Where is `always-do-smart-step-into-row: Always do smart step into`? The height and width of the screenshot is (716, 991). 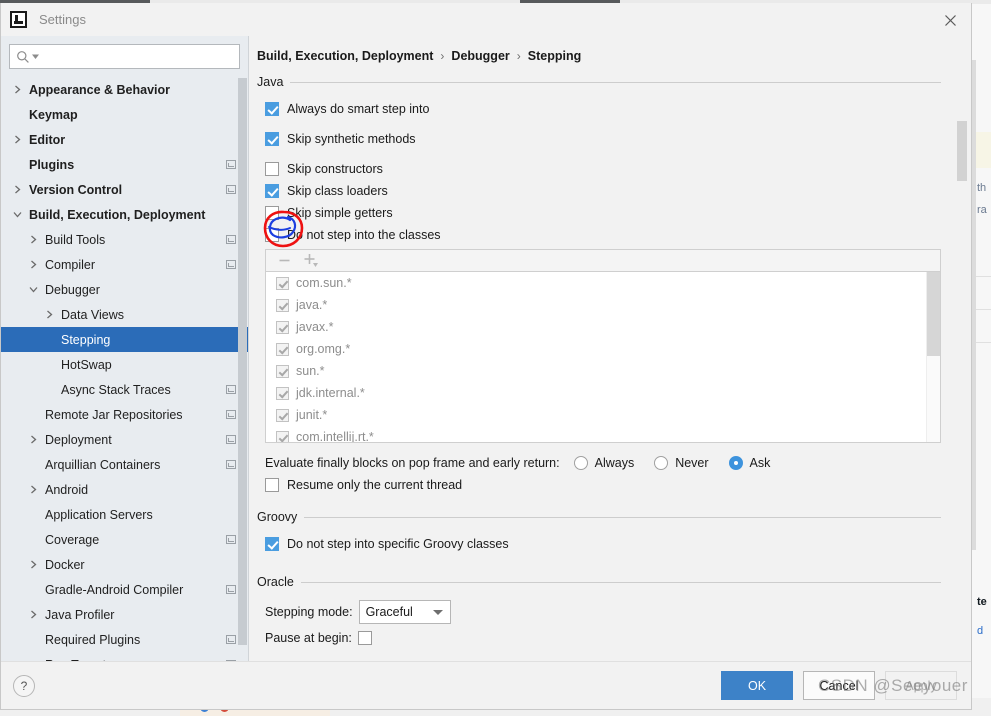
always-do-smart-step-into-row: Always do smart step into is located at coordinates (599, 109).